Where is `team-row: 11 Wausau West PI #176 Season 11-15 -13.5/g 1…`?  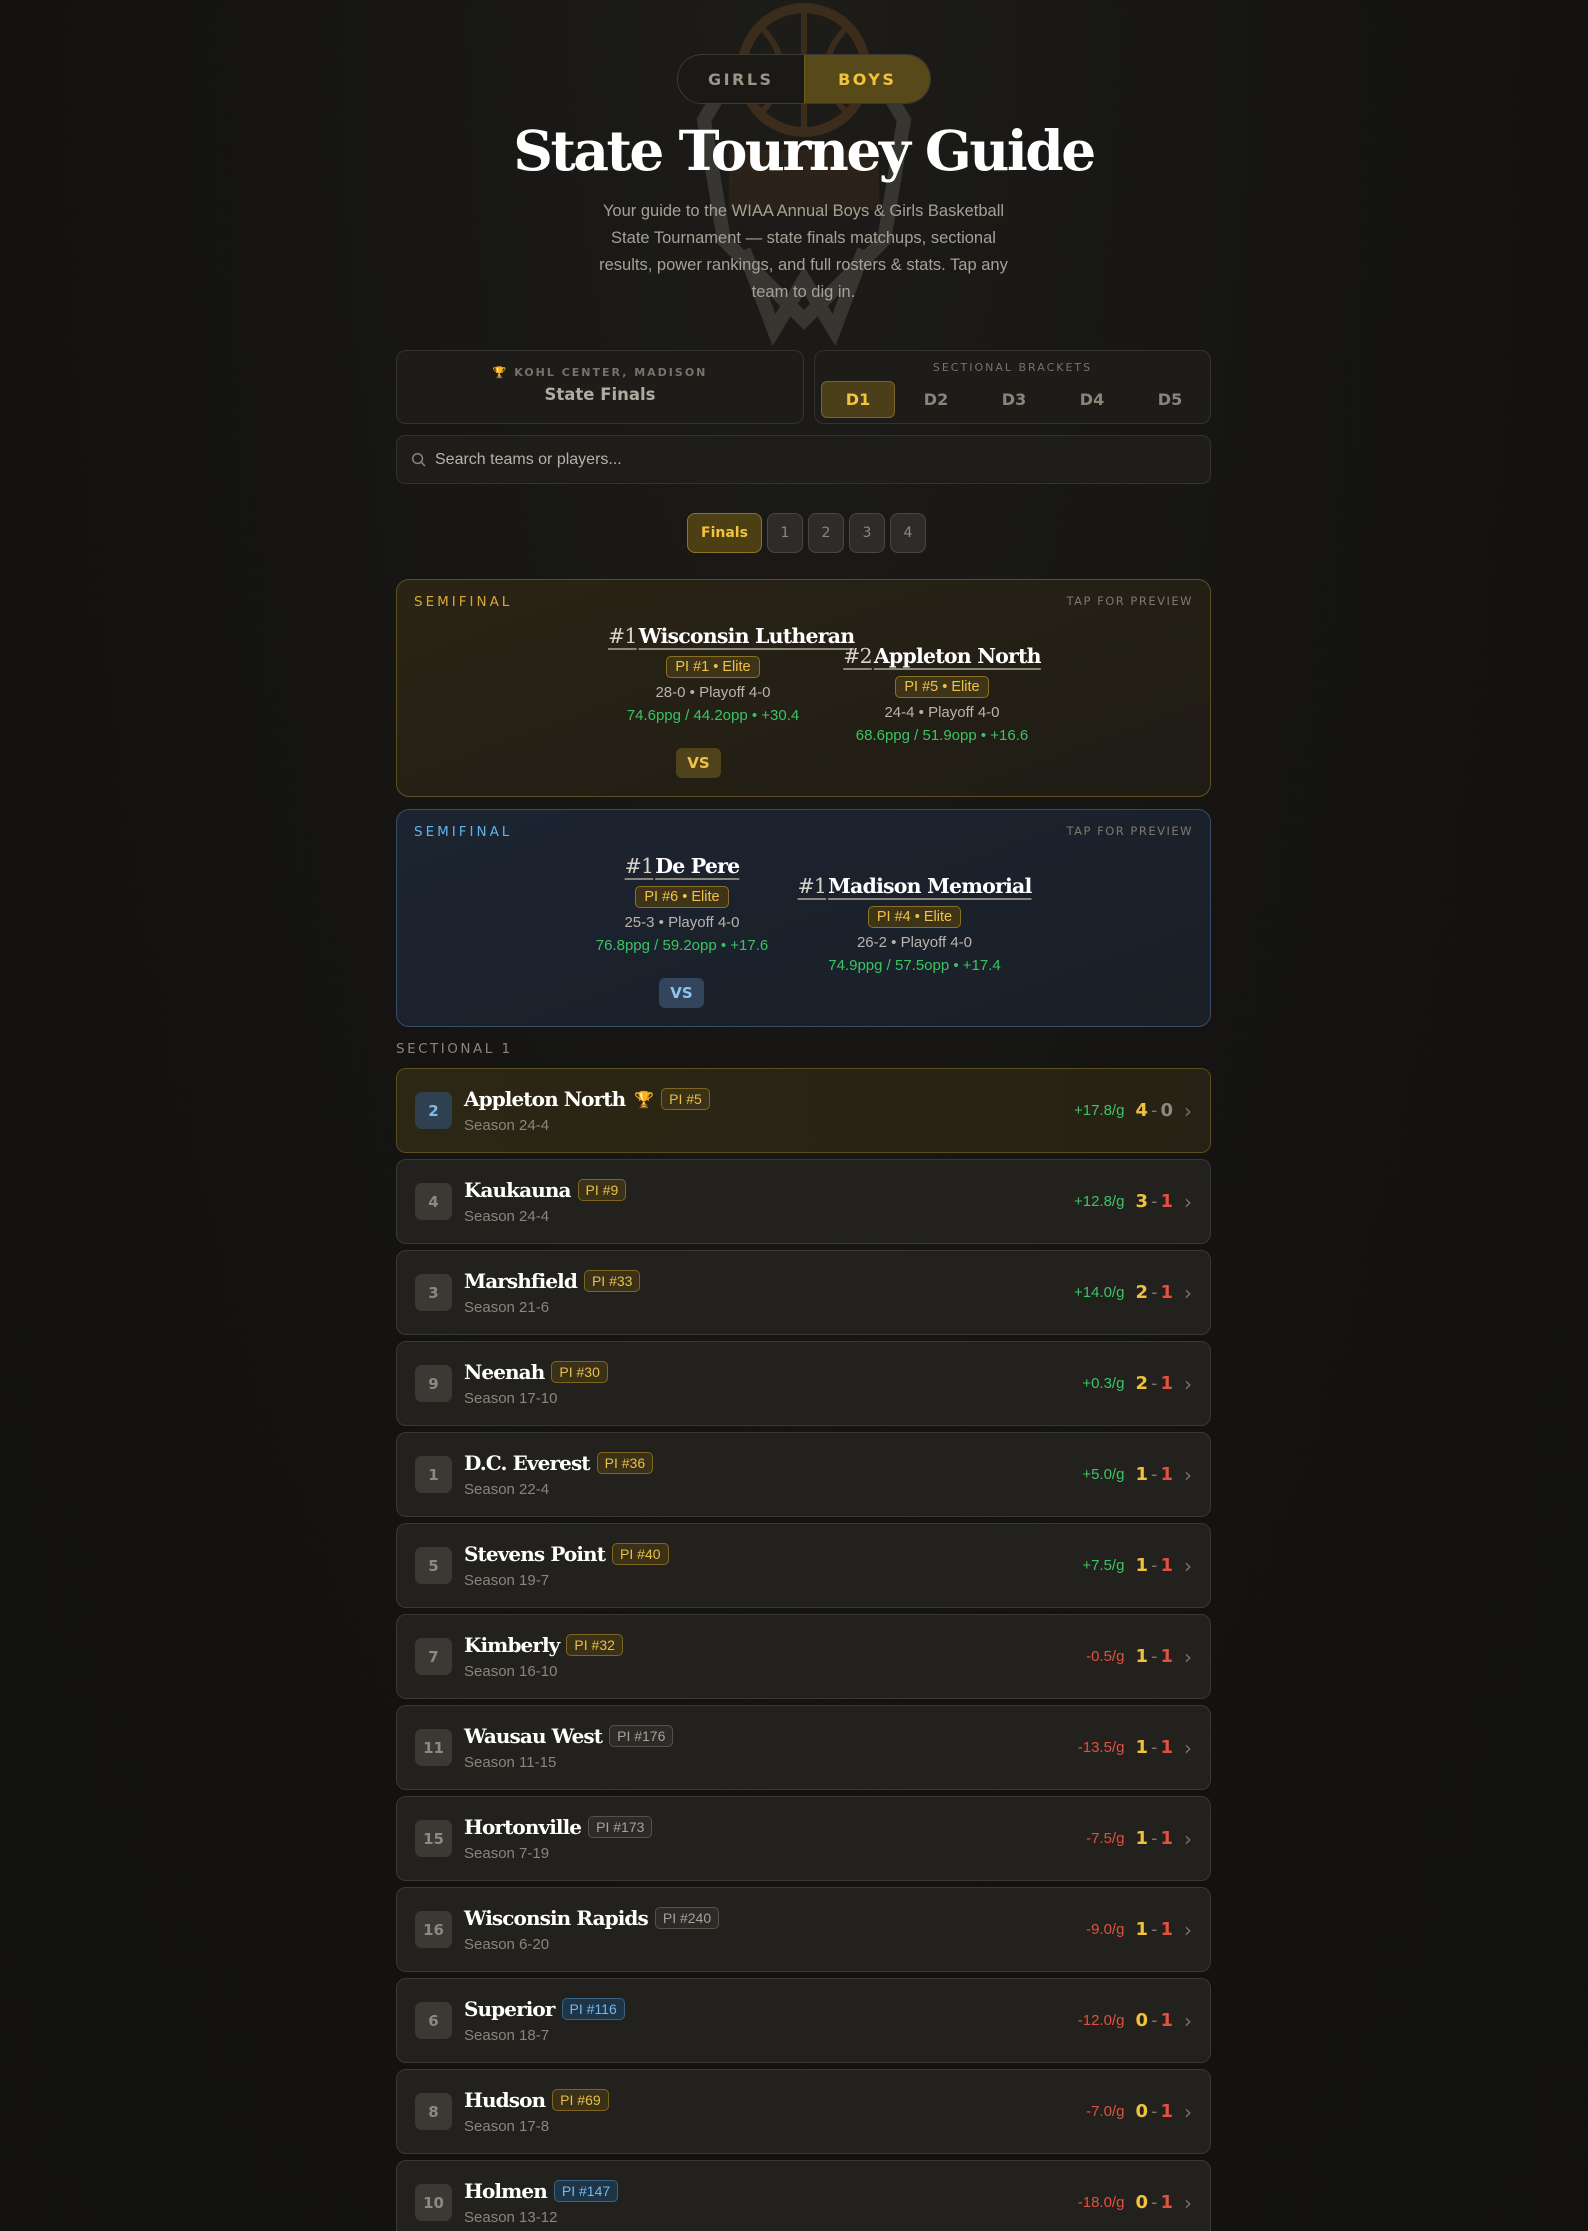 team-row: 11 Wausau West PI #176 Season 11-15 -13.5/g 1… is located at coordinates (803, 1747).